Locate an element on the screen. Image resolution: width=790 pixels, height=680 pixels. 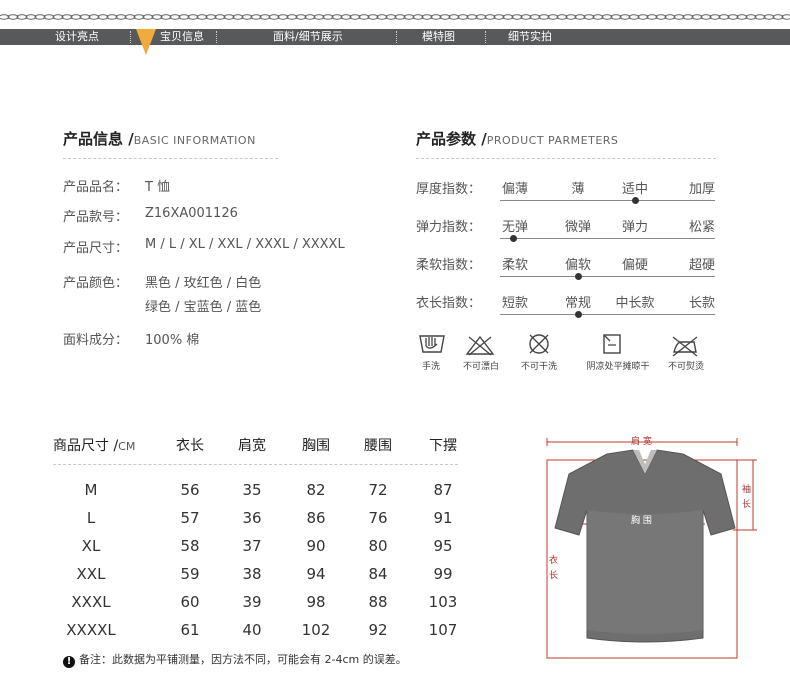
section-nav-bar: 设计亮点 宝贝信息 面料/细节展示 模特图 细节实拍 is located at coordinates (395, 37).